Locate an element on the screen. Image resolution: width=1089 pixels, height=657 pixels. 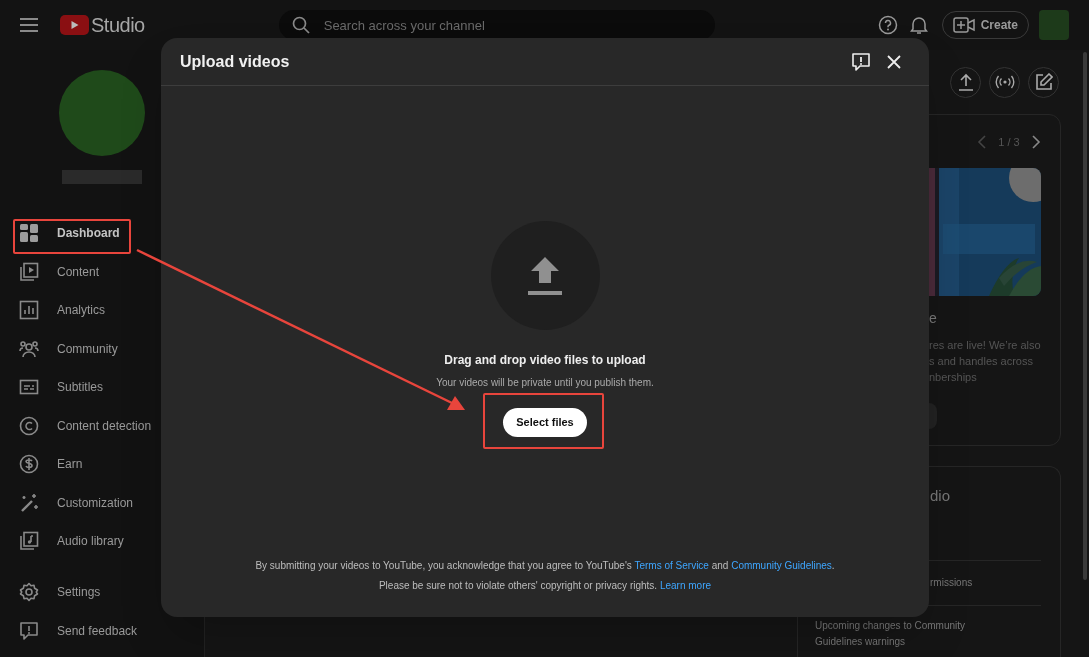
sidebar-item: Subtitles is located at coordinates (102, 387).